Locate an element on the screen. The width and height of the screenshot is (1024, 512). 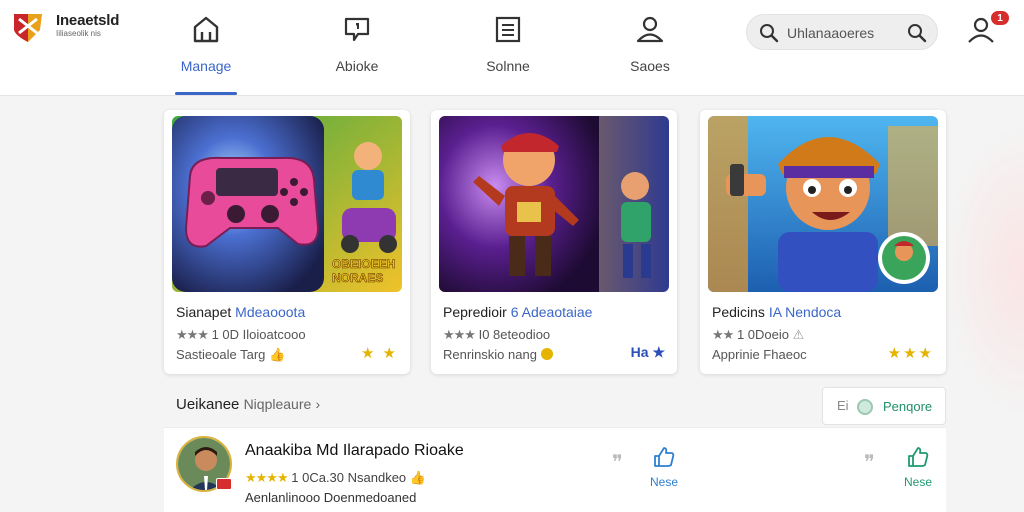
warning-icon: ⚠ is located at coordinates (798, 334).